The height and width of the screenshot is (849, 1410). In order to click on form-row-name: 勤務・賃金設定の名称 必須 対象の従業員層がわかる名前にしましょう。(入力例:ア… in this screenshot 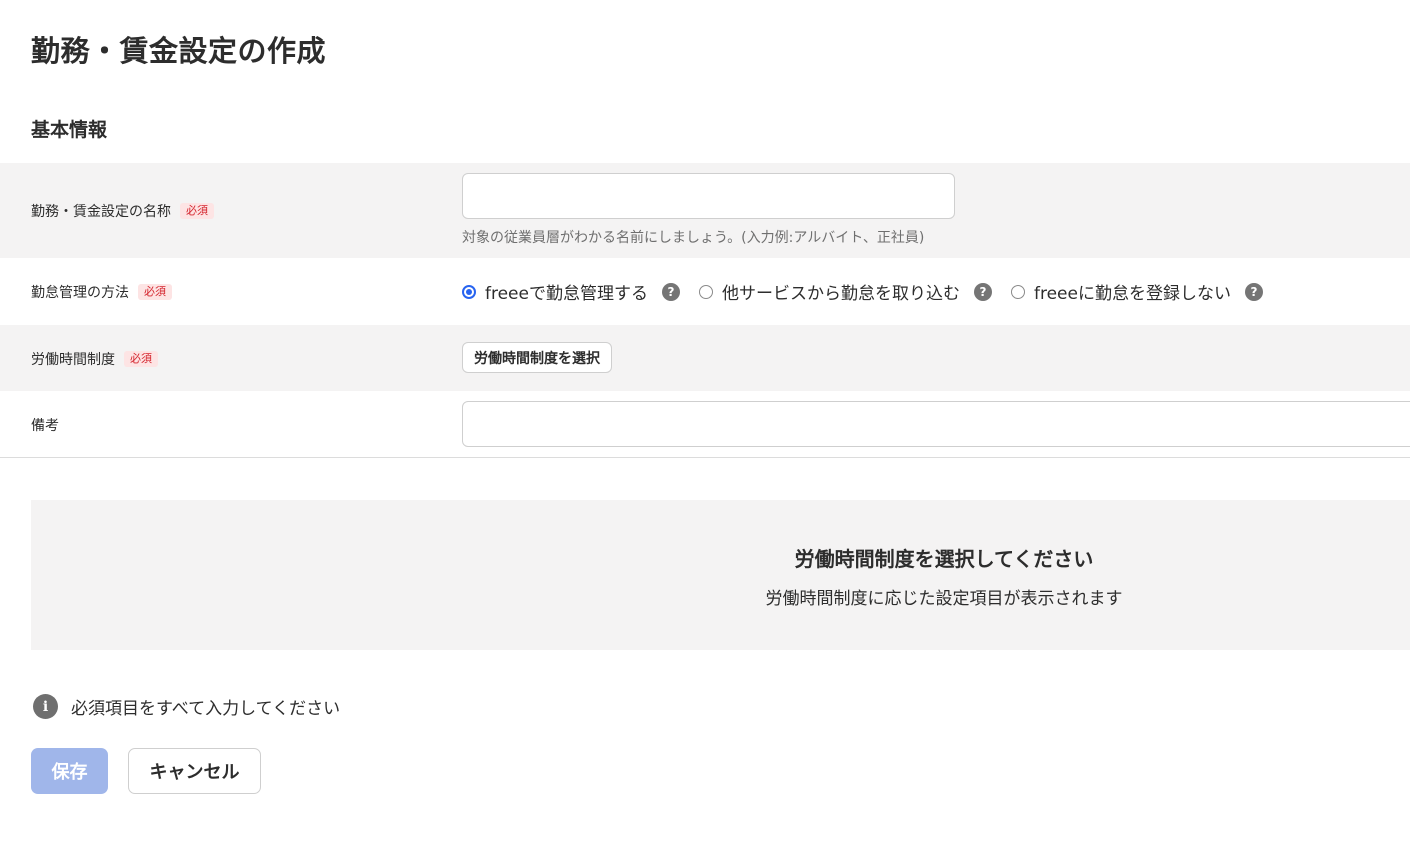, I will do `click(705, 210)`.